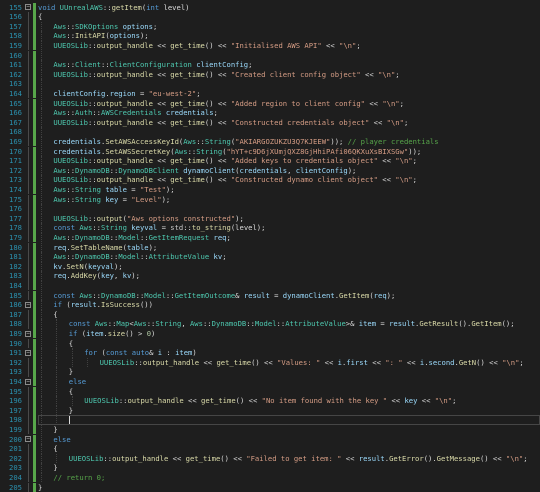 Image resolution: width=540 pixels, height=492 pixels. I want to click on code-token: );, so click(239, 218).